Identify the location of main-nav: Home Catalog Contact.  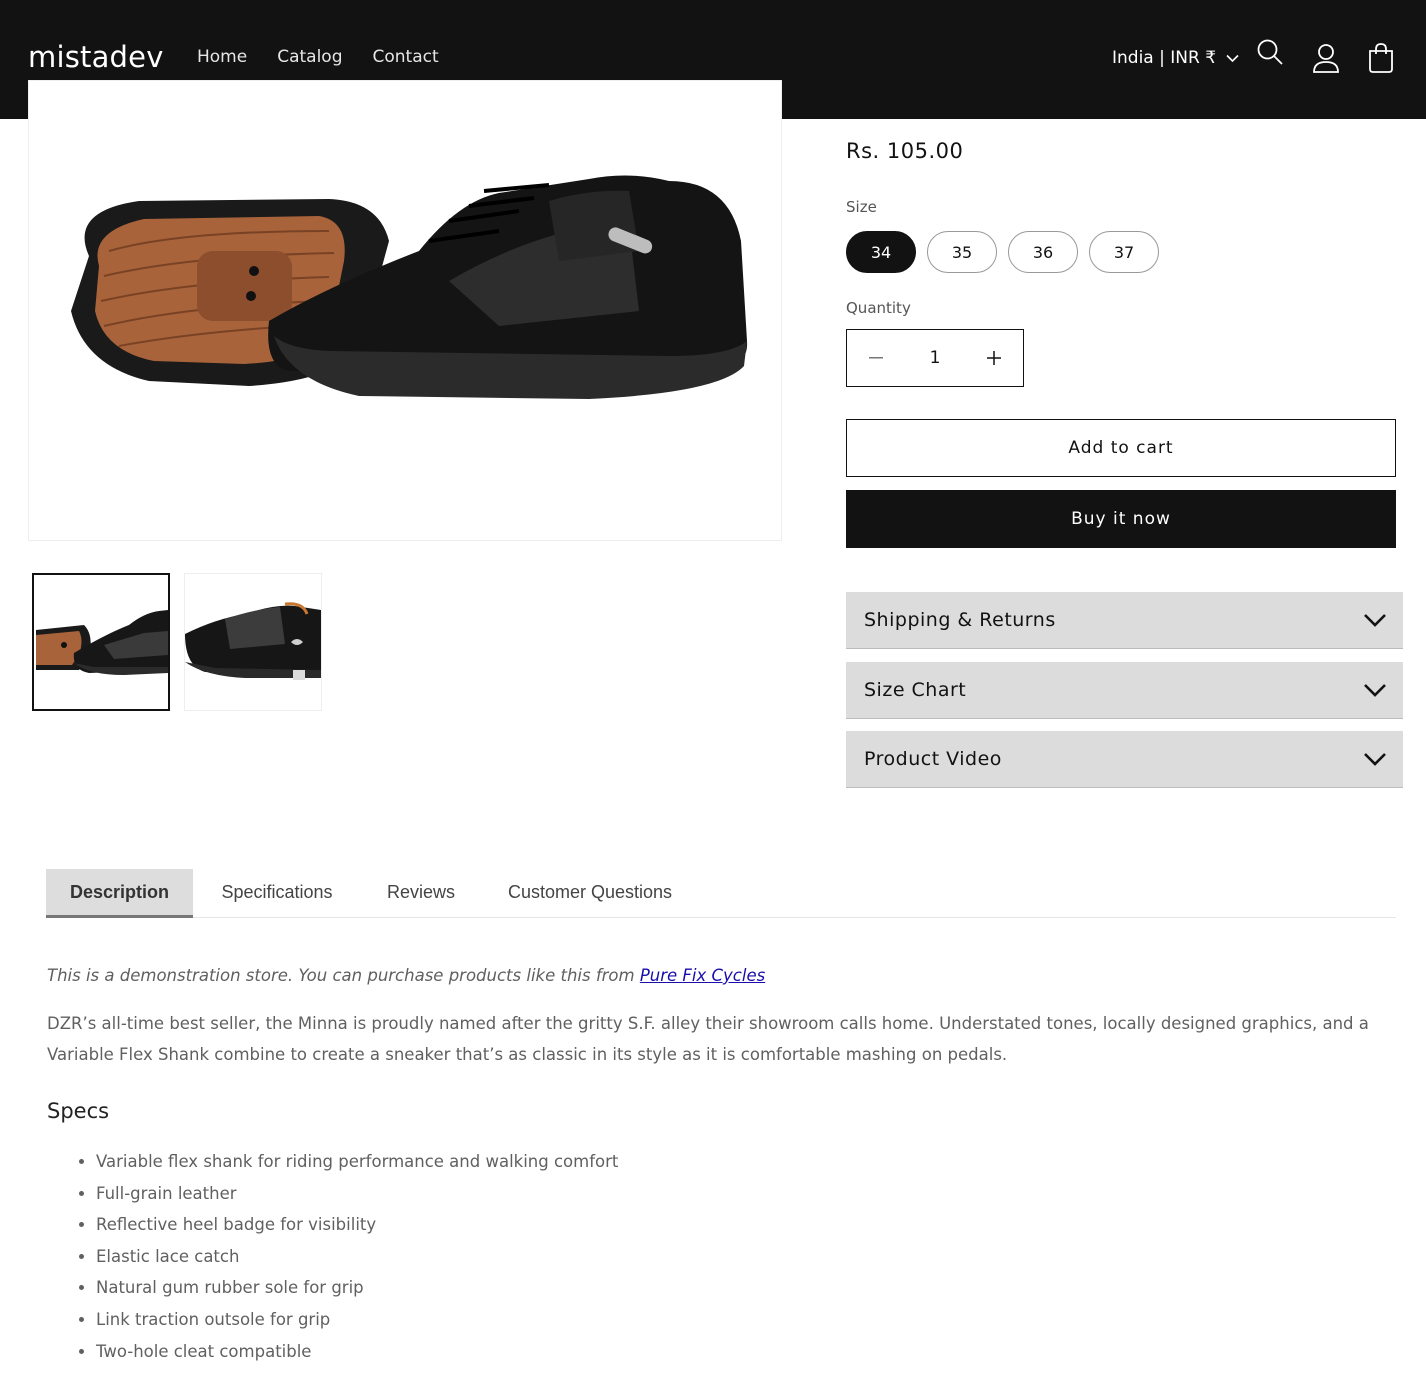
(318, 57).